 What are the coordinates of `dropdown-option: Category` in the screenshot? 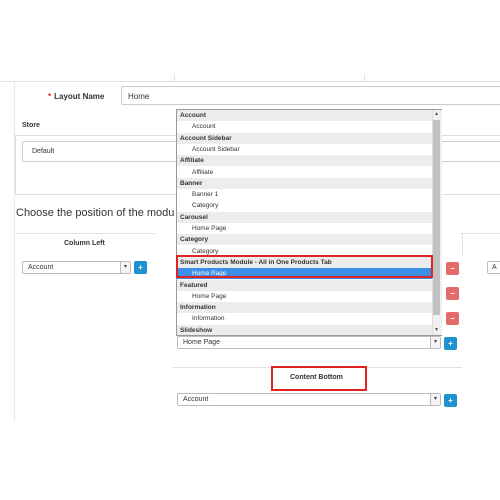 It's located at (305, 206).